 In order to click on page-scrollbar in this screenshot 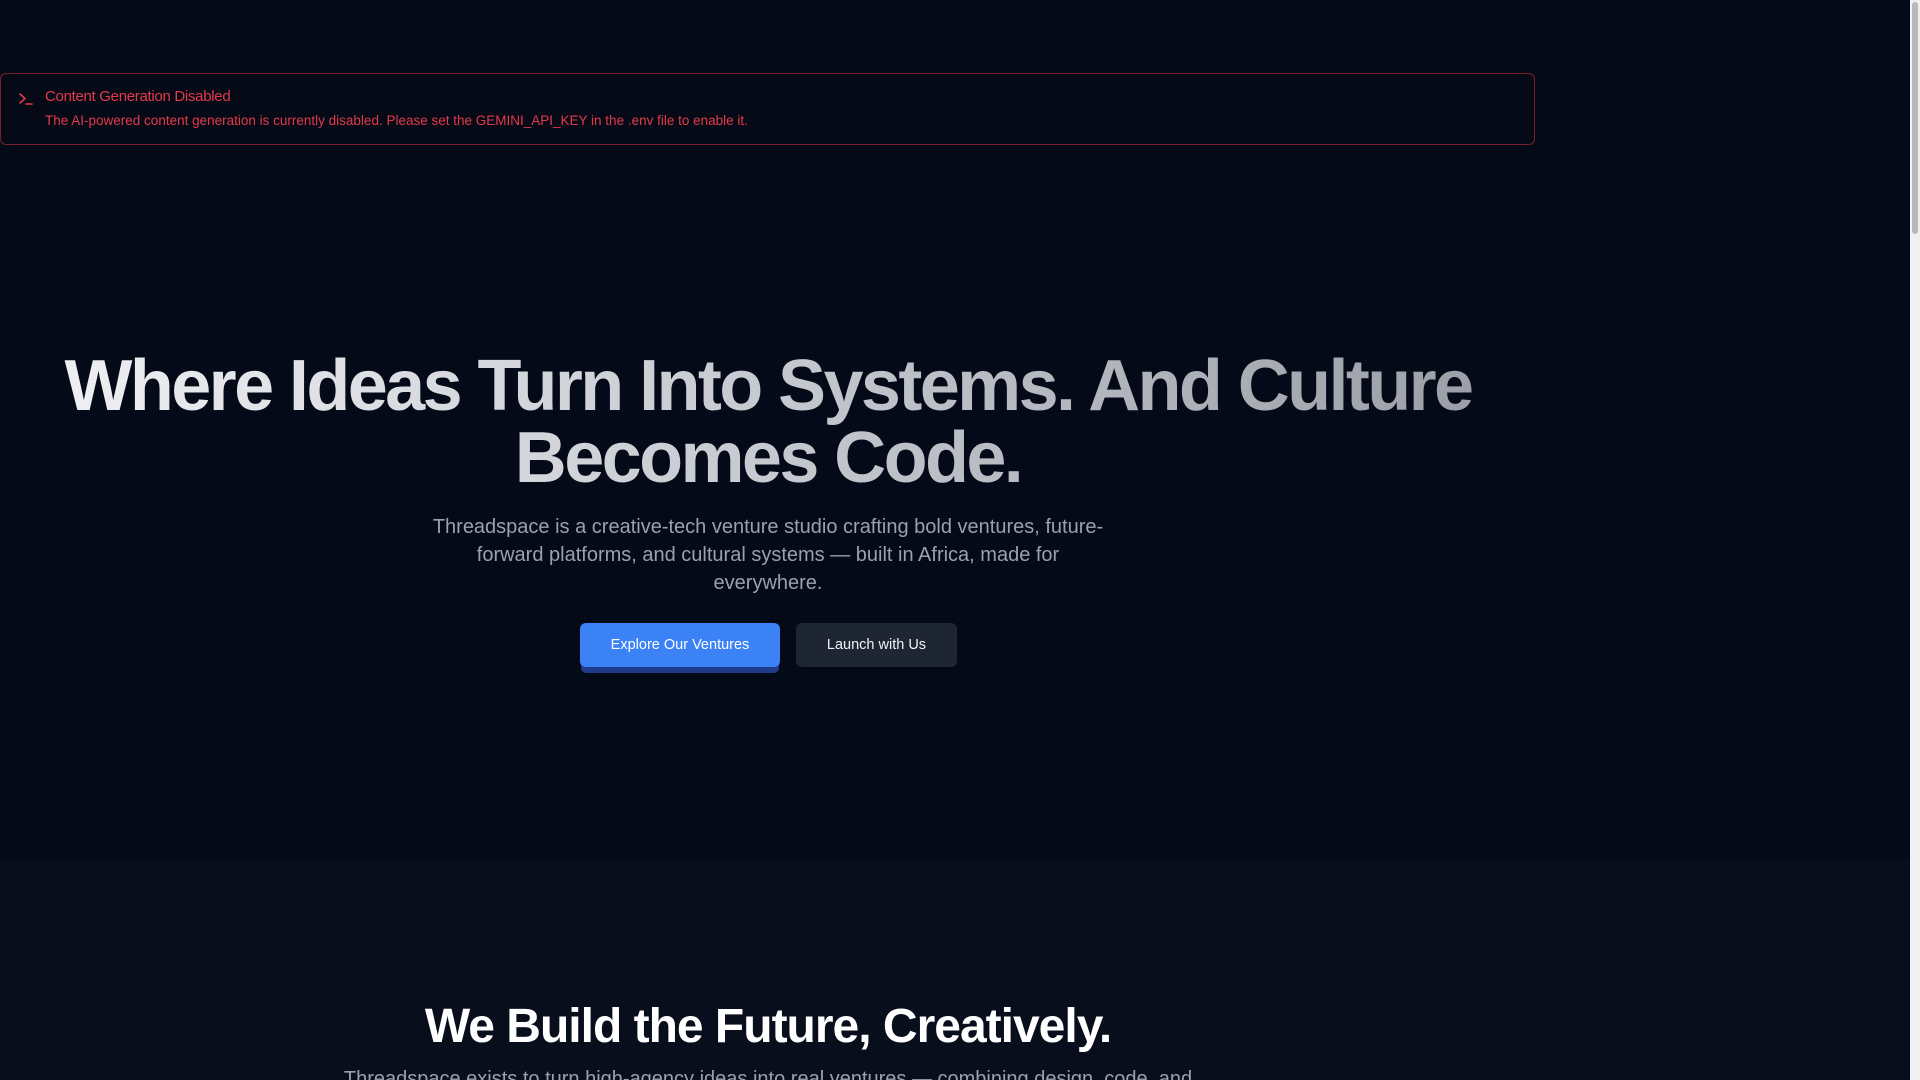, I will do `click(1915, 540)`.